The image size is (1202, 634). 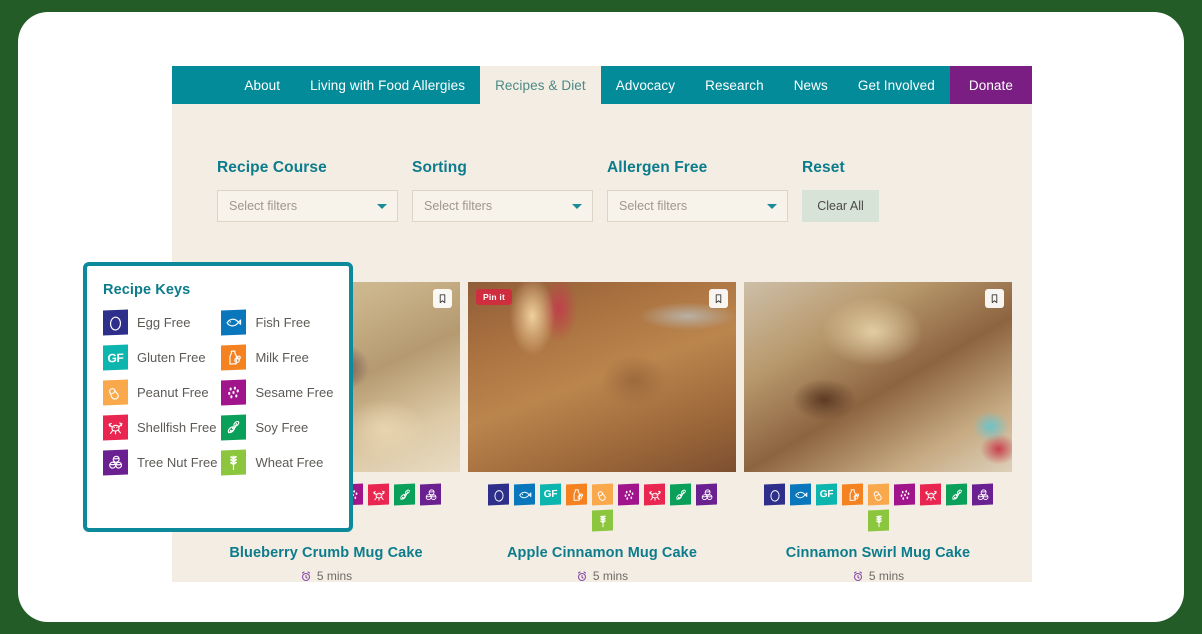 What do you see at coordinates (439, 167) in the screenshot?
I see `filter-label: Sorting` at bounding box center [439, 167].